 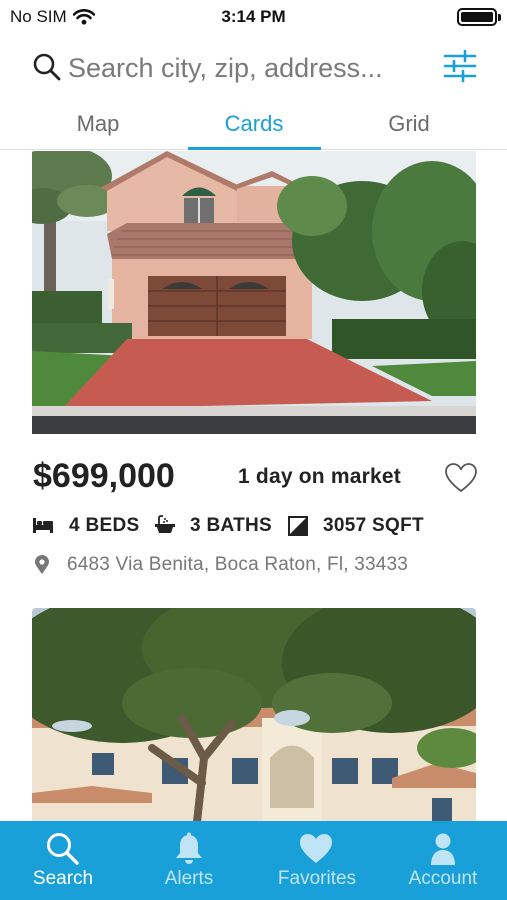 I want to click on bell-icon, so click(x=189, y=848).